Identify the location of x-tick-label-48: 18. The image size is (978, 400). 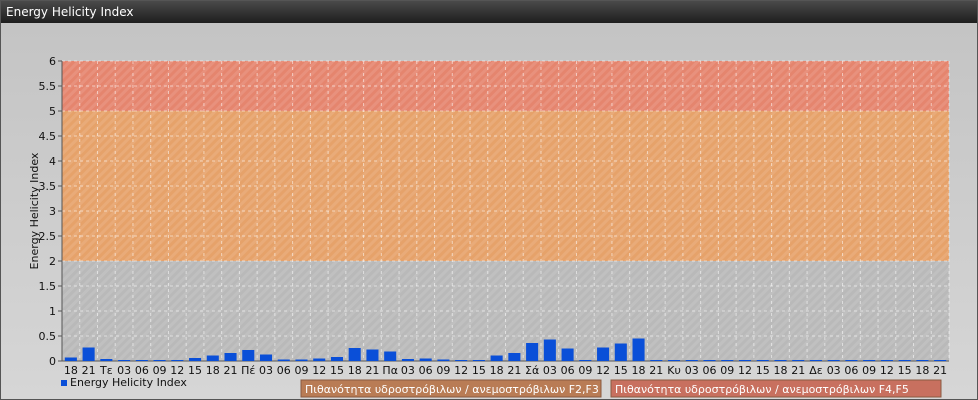
(922, 370).